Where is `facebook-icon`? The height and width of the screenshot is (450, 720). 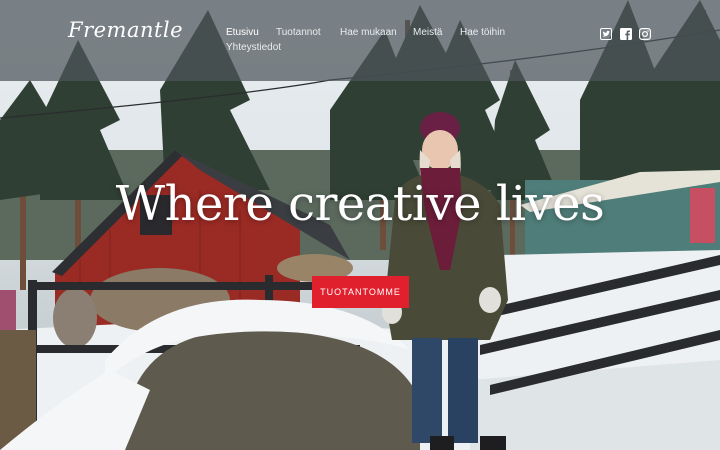 facebook-icon is located at coordinates (626, 33).